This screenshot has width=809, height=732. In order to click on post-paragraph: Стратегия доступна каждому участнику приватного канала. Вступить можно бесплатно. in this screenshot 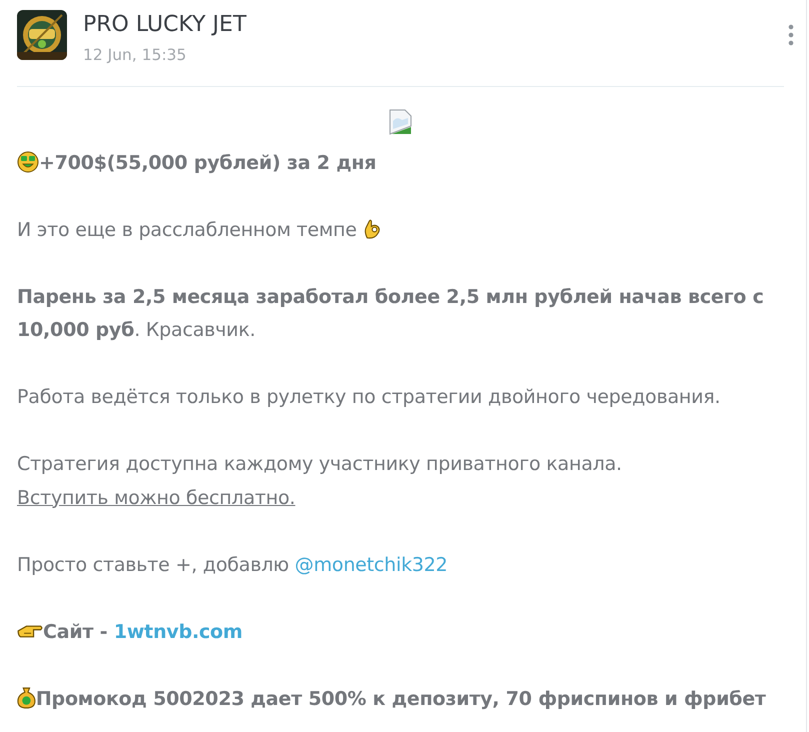, I will do `click(320, 481)`.